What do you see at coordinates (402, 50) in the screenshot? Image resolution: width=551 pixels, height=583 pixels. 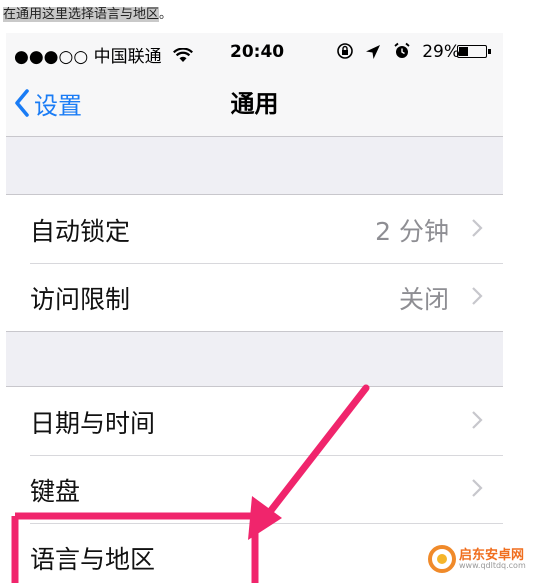 I see `alarm-icon` at bounding box center [402, 50].